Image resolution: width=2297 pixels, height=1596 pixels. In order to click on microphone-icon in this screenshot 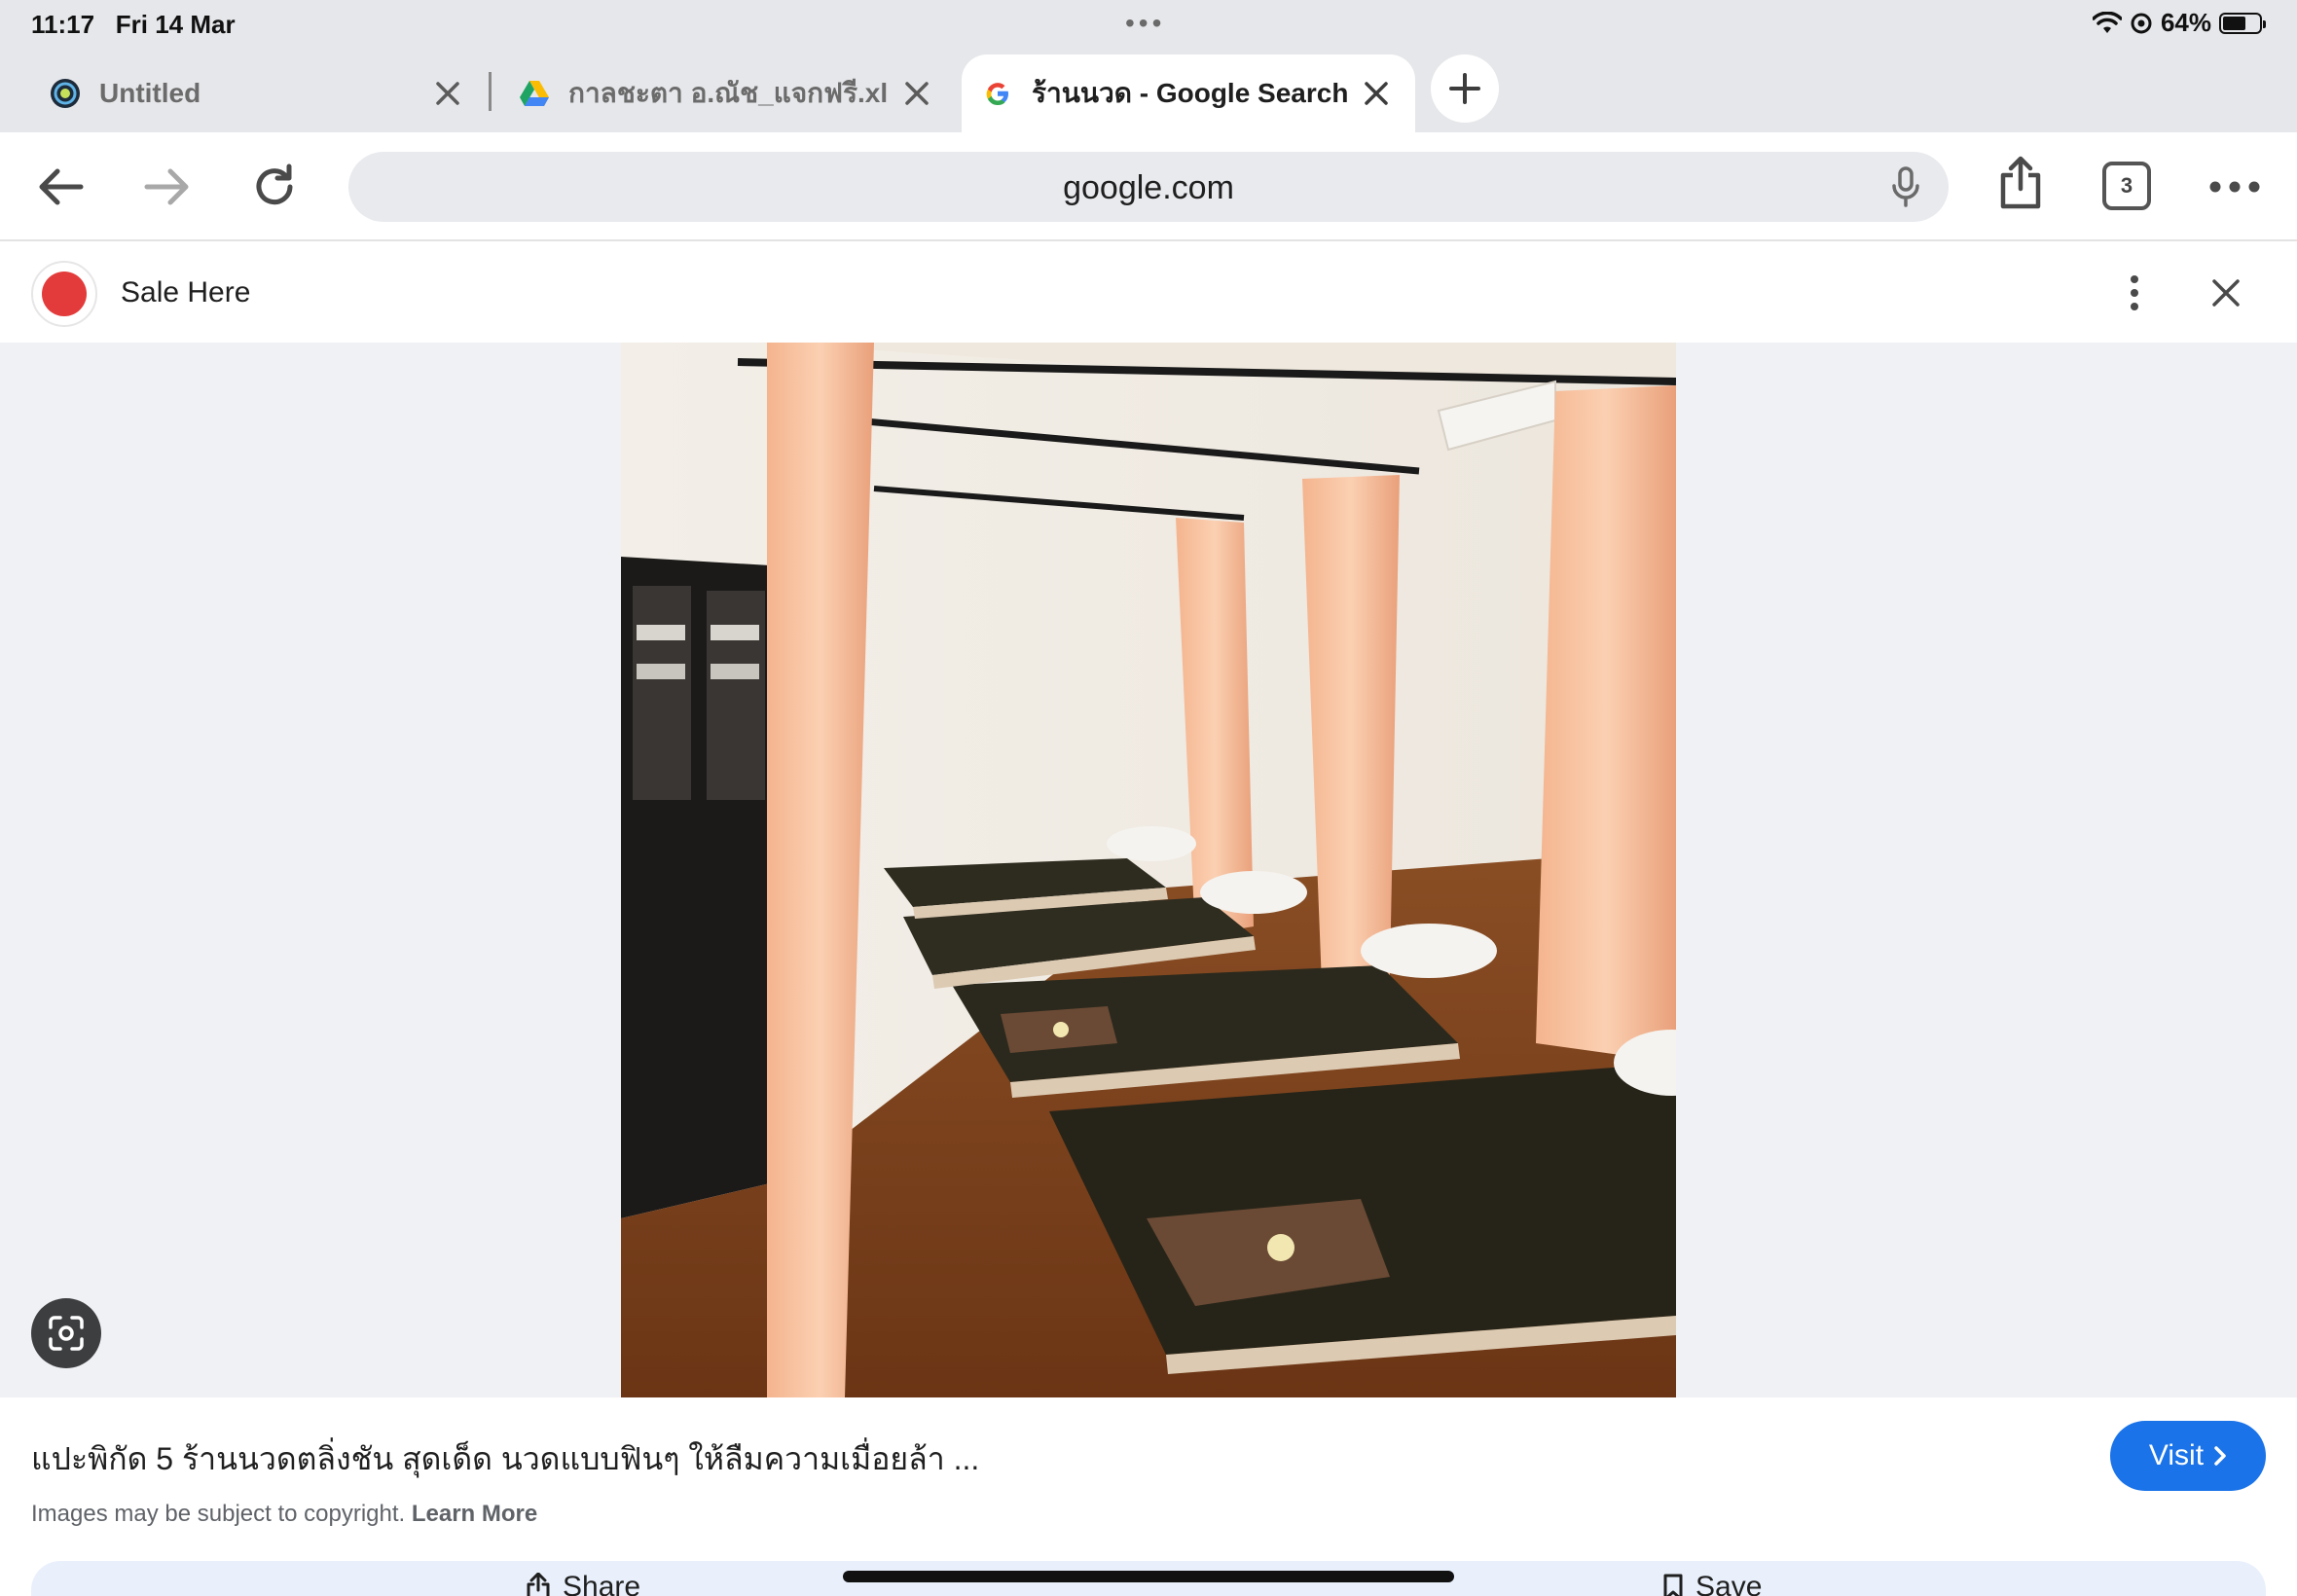, I will do `click(1905, 186)`.